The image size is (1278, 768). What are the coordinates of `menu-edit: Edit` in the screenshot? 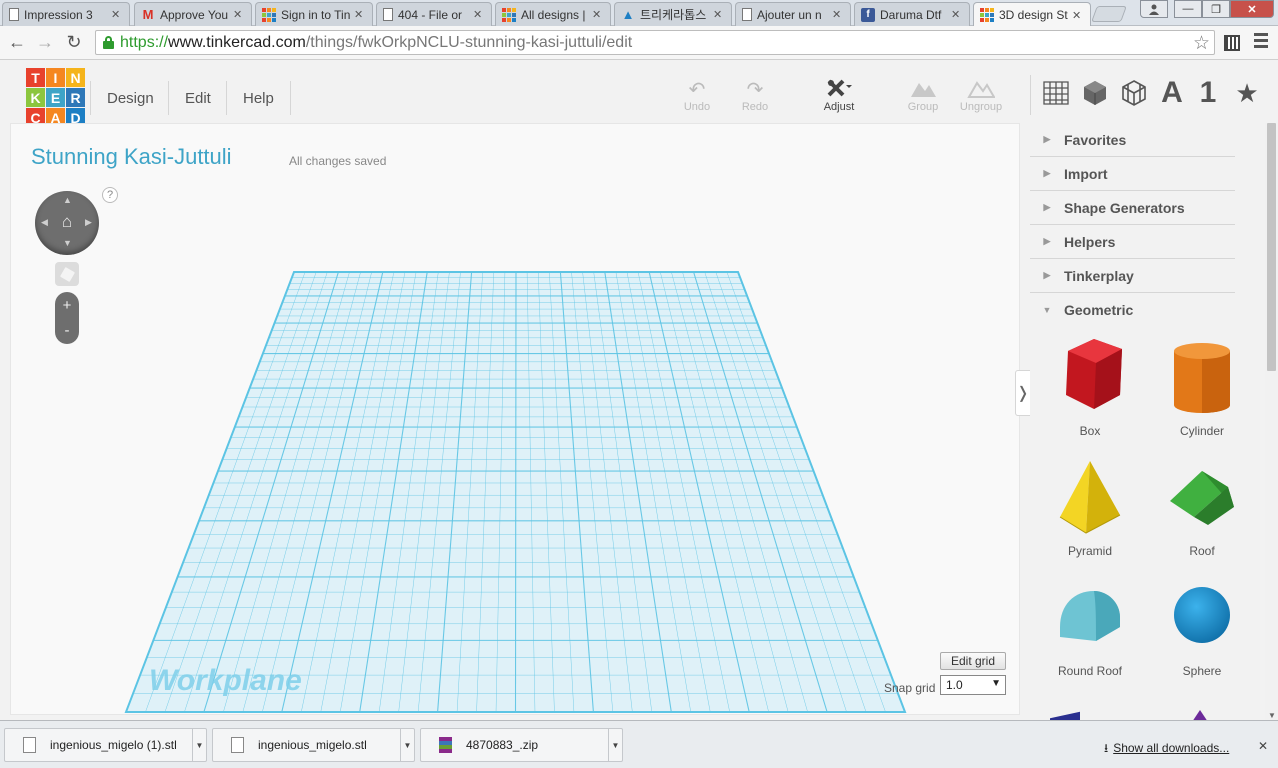 It's located at (197, 98).